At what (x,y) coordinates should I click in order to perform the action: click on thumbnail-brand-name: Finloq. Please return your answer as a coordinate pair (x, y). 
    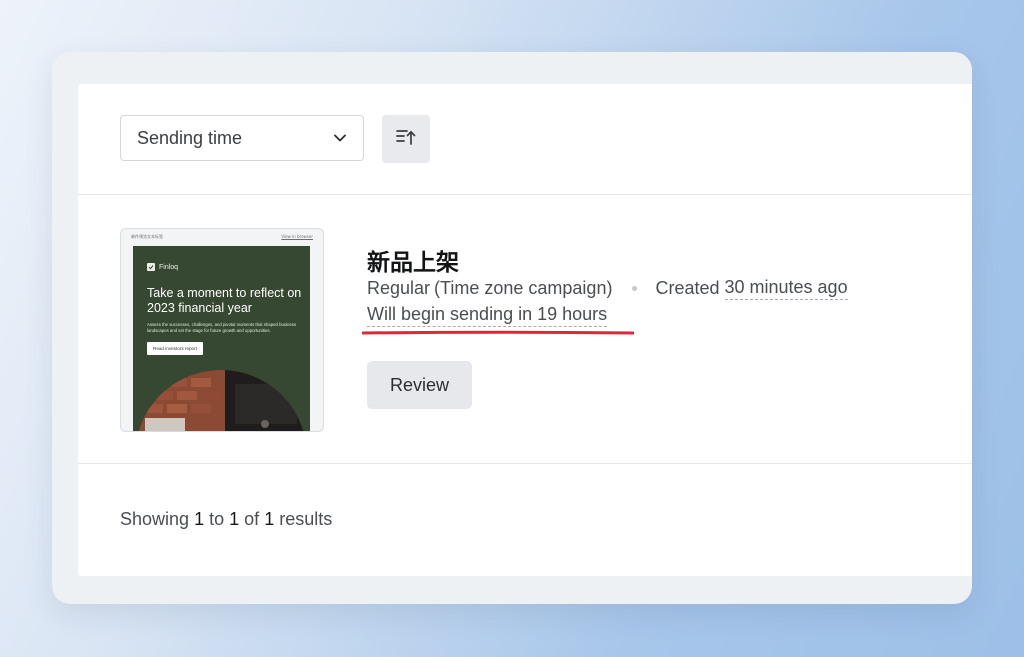
    Looking at the image, I should click on (169, 267).